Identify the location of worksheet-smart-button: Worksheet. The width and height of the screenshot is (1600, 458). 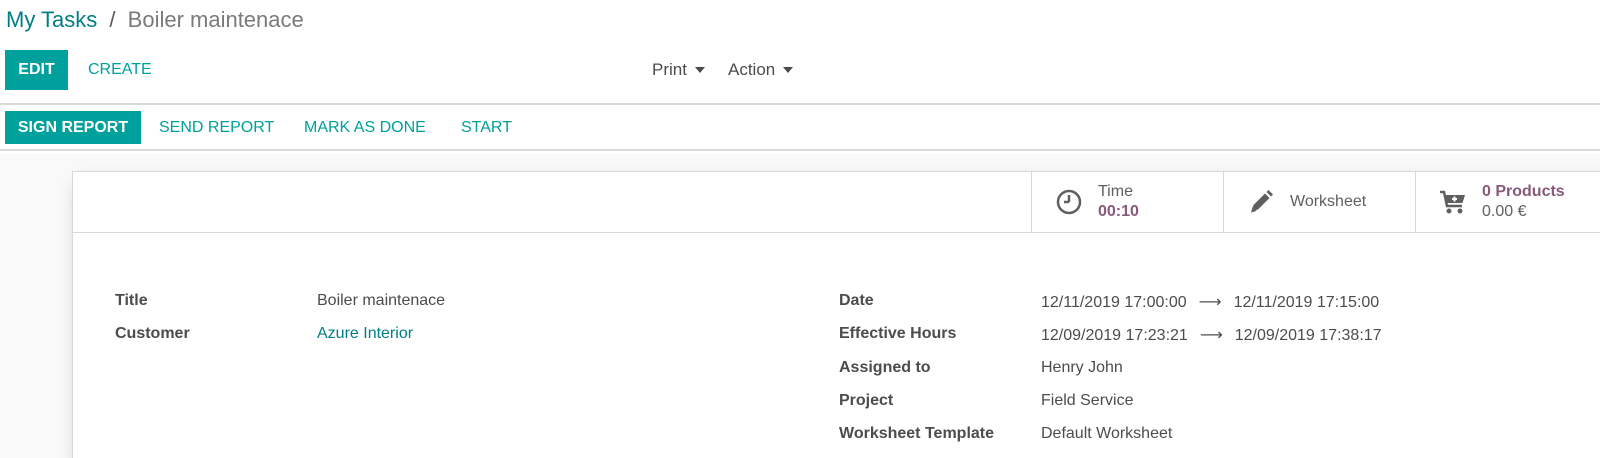
(1319, 202).